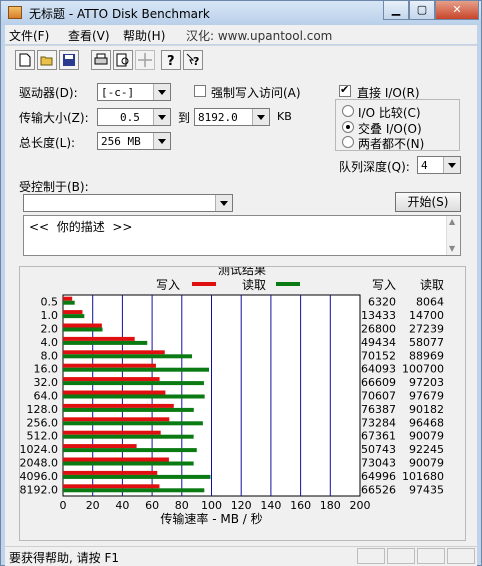 The image size is (482, 566). Describe the element at coordinates (39, 449) in the screenshot. I see `y-tick-label: 1024.0` at that location.